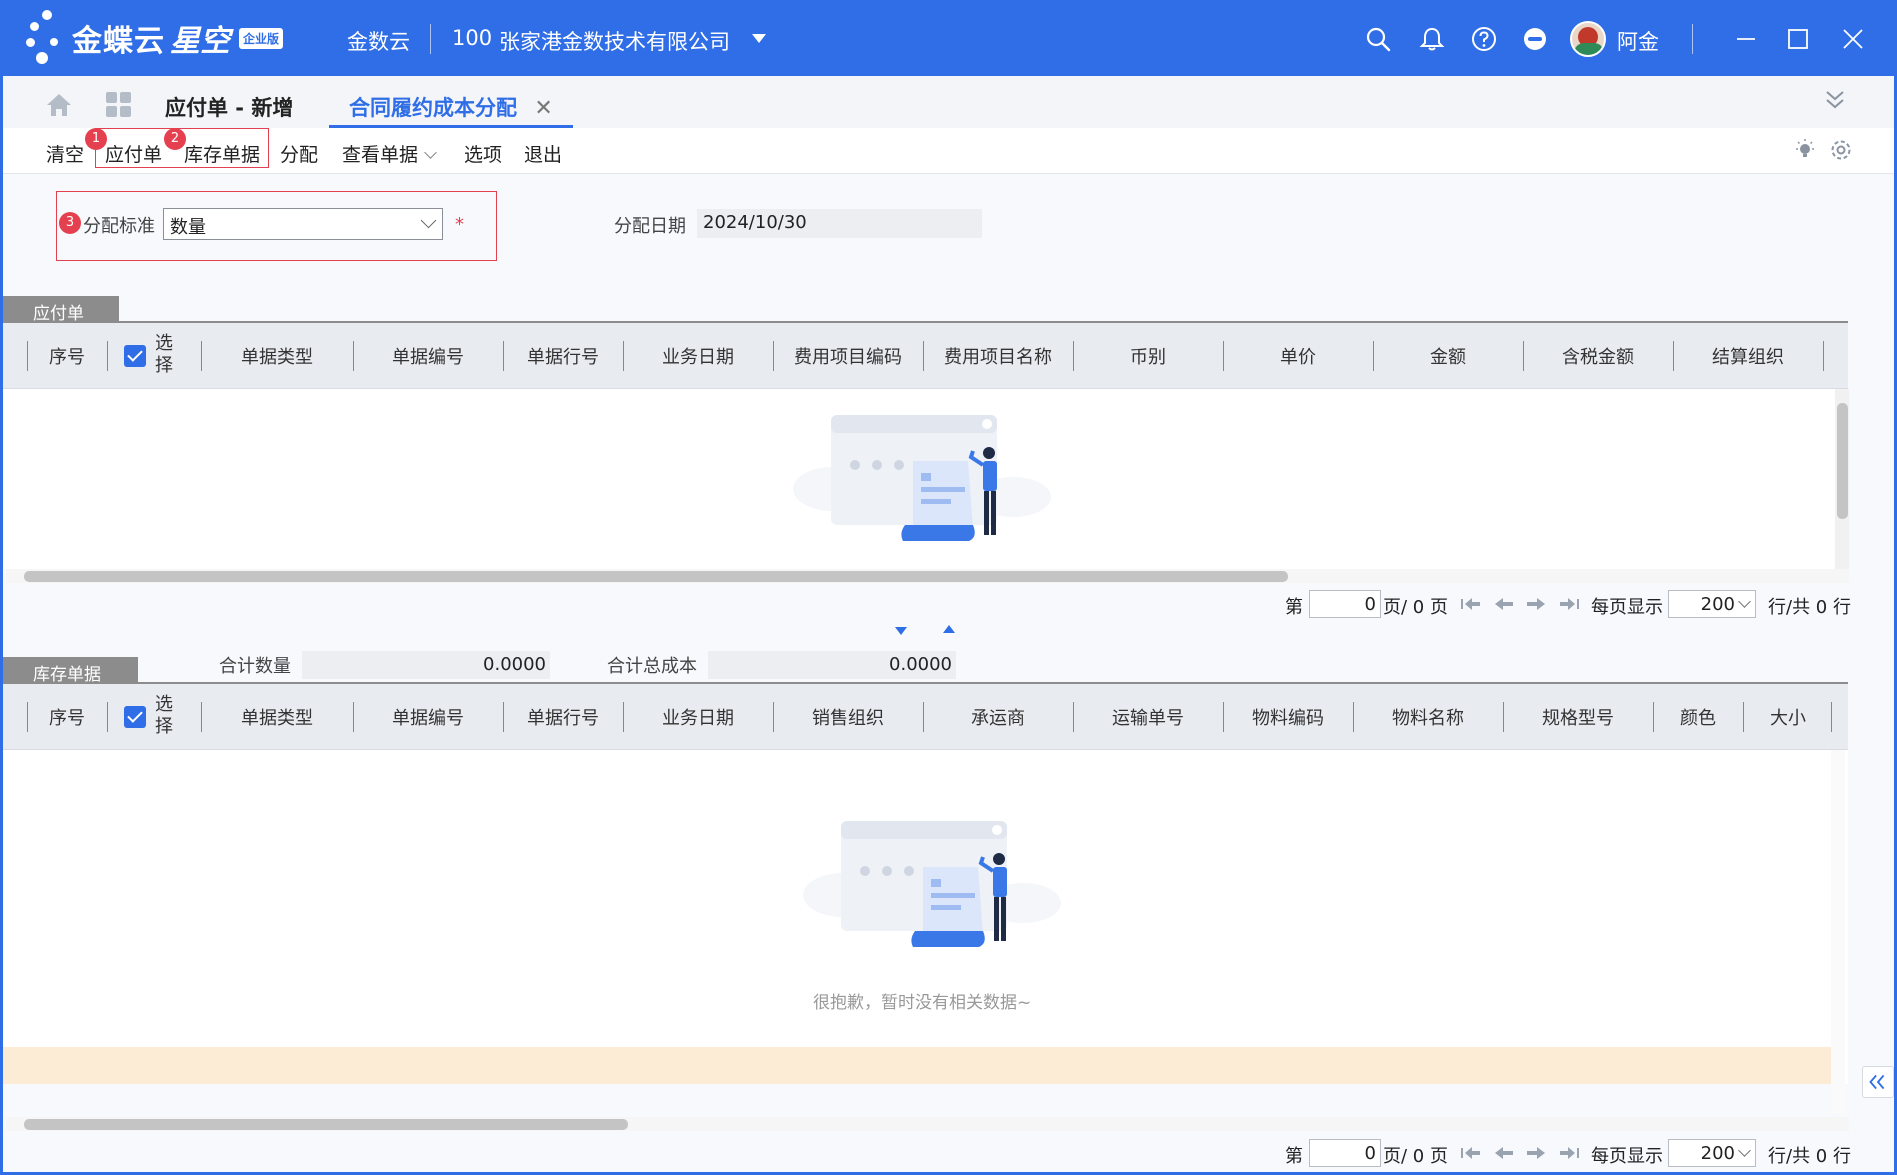  What do you see at coordinates (1535, 39) in the screenshot?
I see `status-icon` at bounding box center [1535, 39].